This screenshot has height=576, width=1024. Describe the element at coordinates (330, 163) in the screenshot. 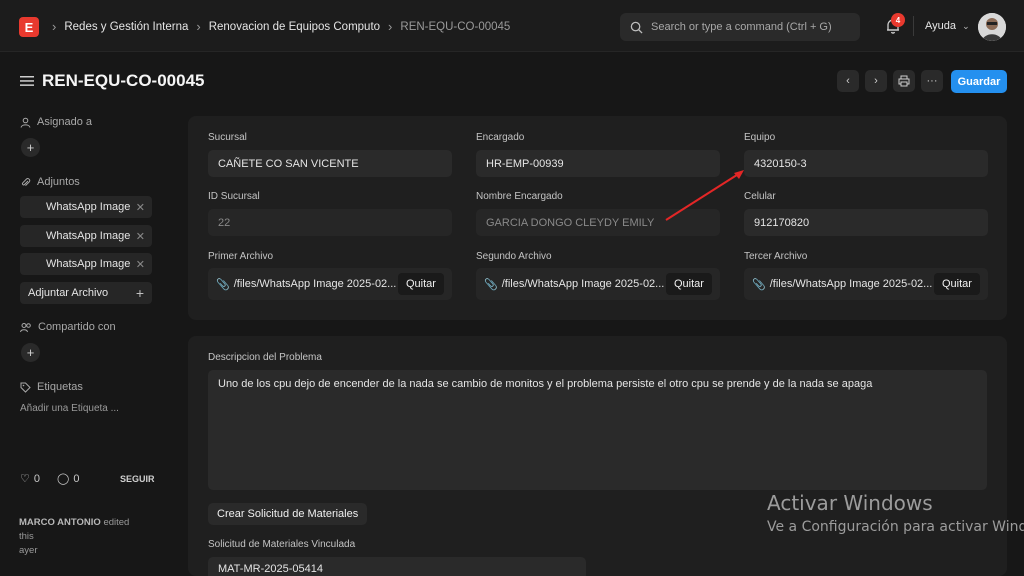

I see `sucursal-field: CAÑETE CO SAN VICENTE` at that location.